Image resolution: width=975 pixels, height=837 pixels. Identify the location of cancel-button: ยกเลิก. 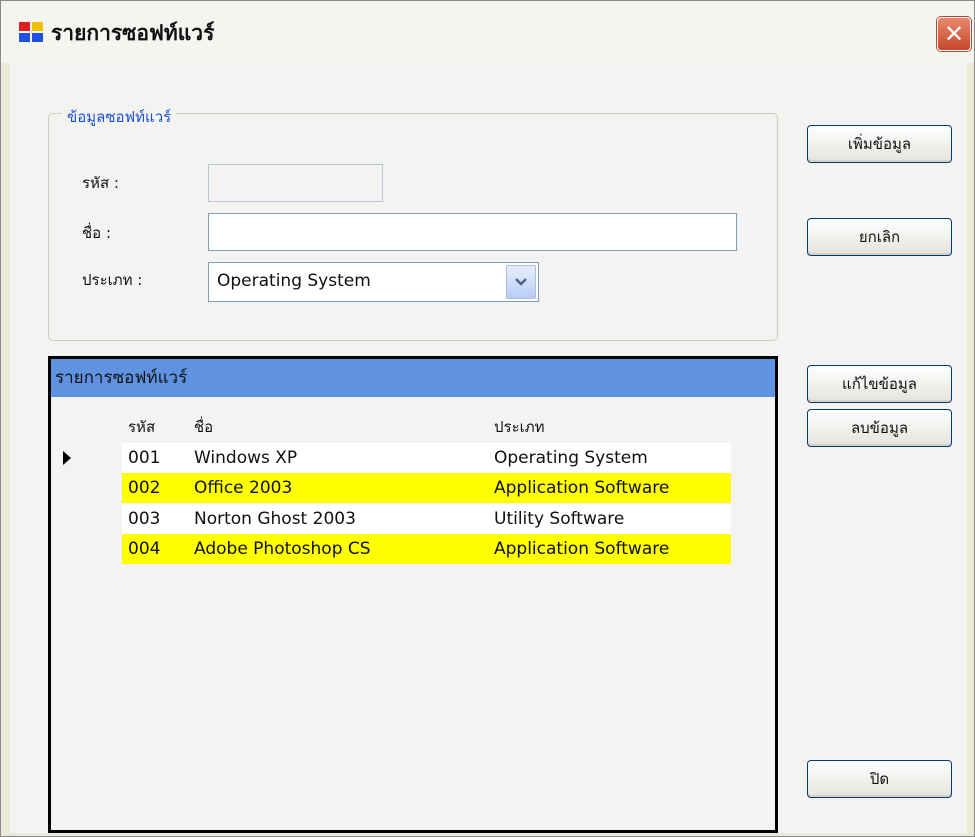
(879, 237).